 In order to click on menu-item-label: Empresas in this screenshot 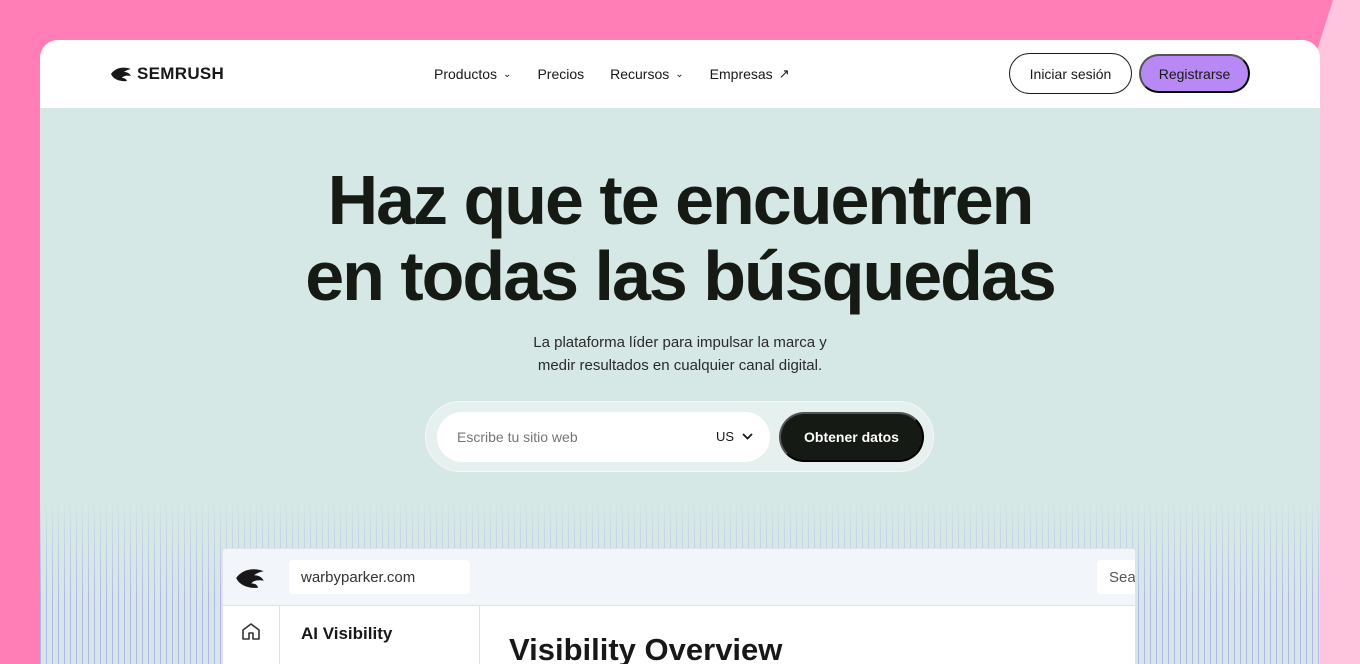, I will do `click(741, 74)`.